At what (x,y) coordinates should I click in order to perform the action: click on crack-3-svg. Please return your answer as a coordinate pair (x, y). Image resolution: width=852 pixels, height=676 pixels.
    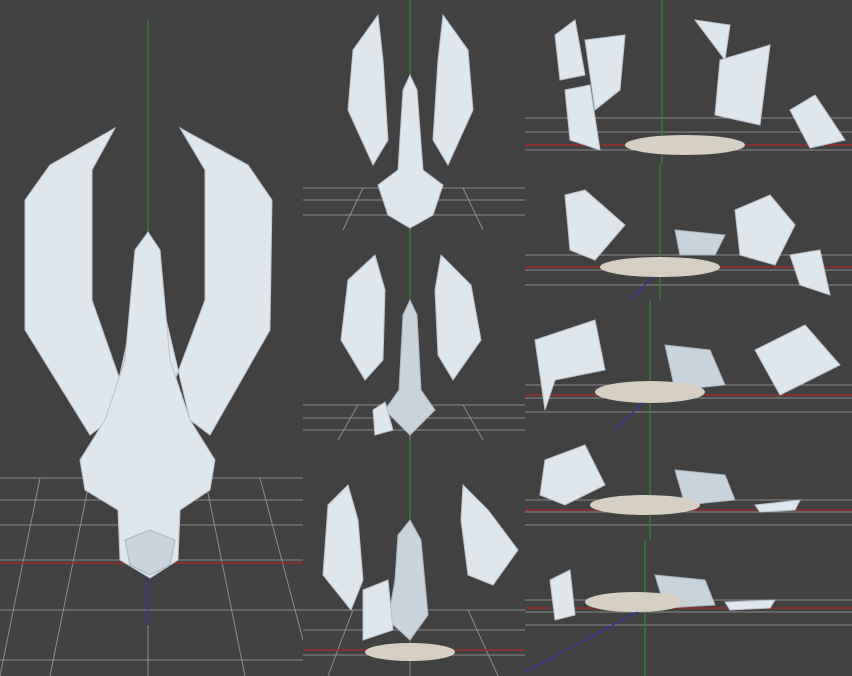
    Looking at the image, I should click on (414, 558).